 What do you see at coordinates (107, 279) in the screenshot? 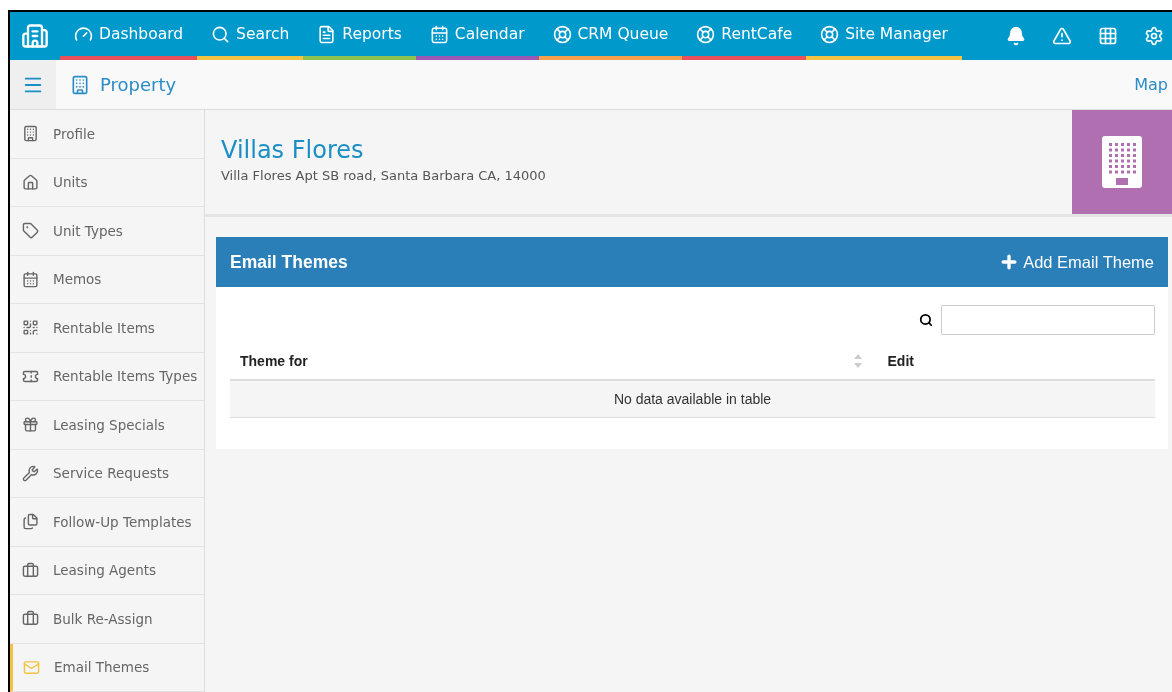
I see `sidebar-item: Memos` at bounding box center [107, 279].